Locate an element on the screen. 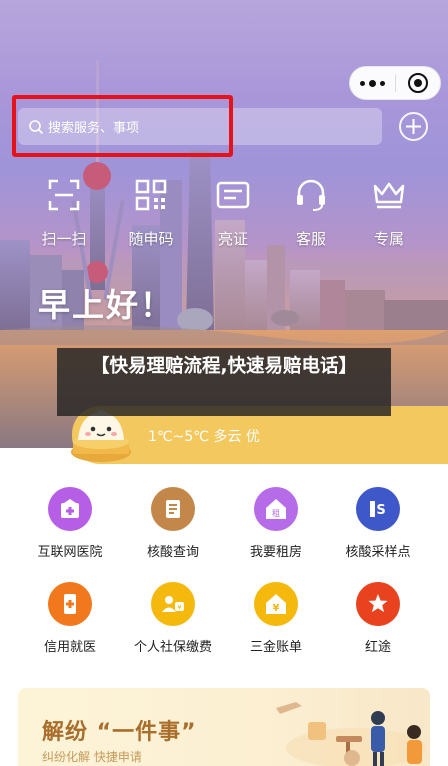 This screenshot has width=448, height=766. service-internet-hospital: 互联网医院 is located at coordinates (70, 523).